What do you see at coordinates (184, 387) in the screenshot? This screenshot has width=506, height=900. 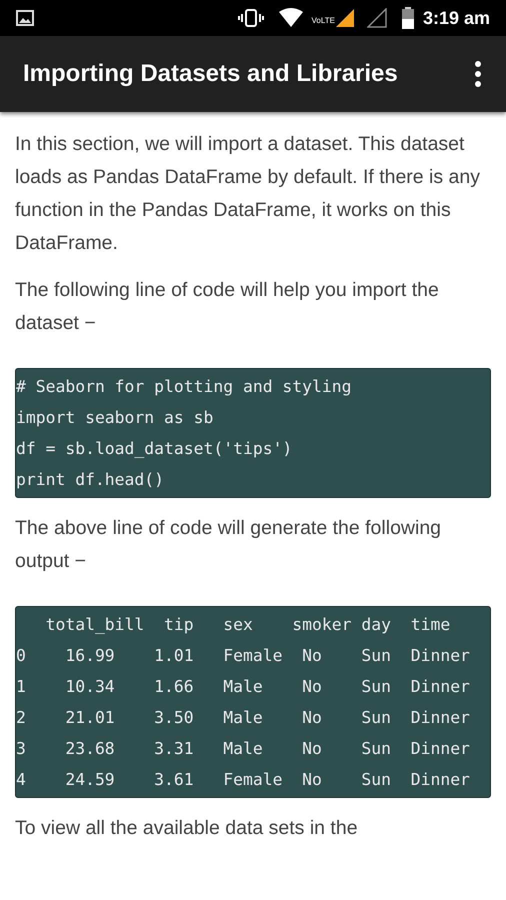 I see `code-line: # Seaborn for plotting and styling` at bounding box center [184, 387].